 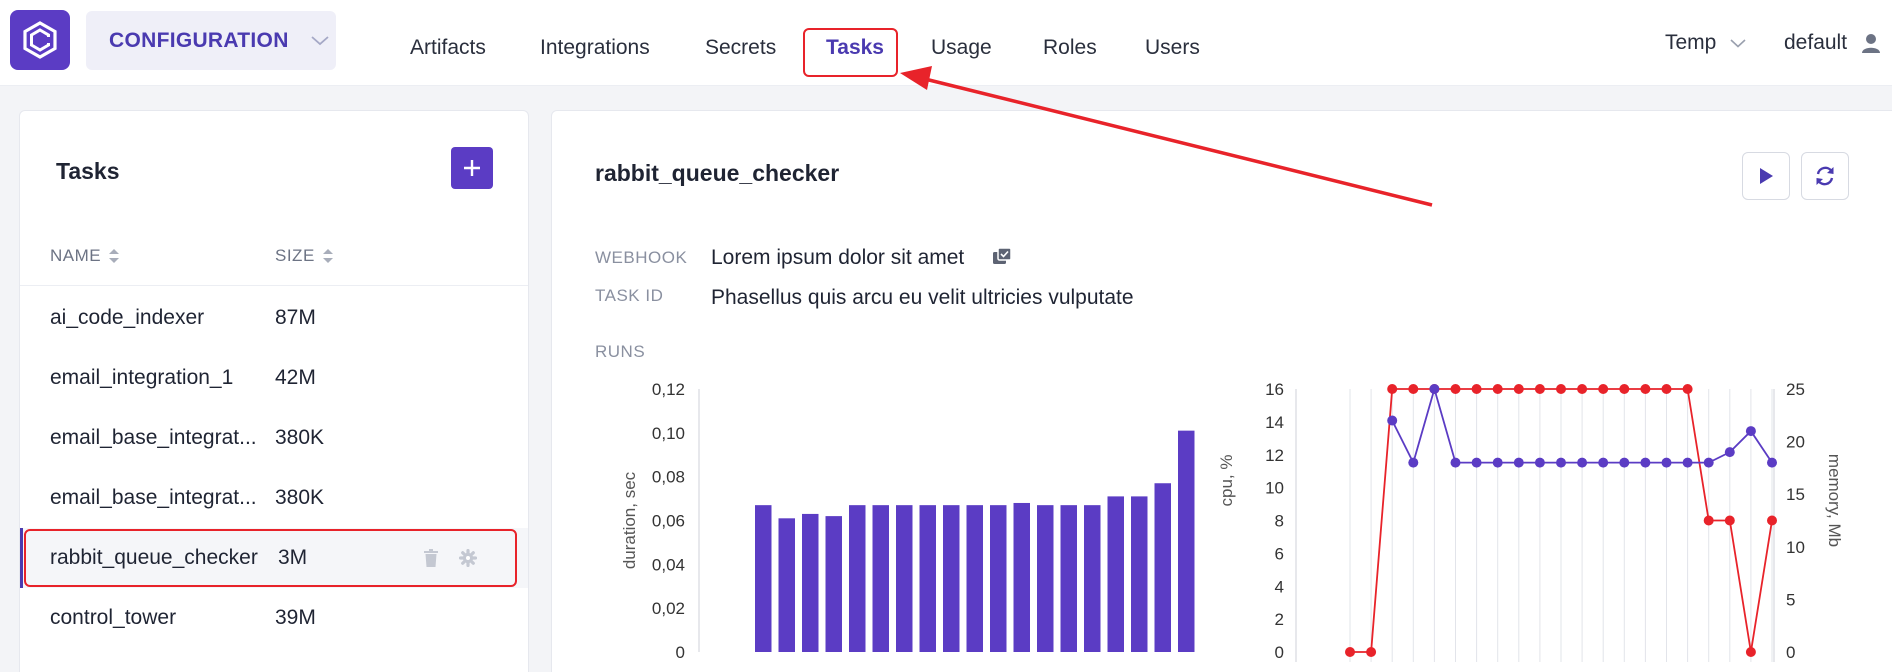 I want to click on y2-axis-title: memory, Mb, so click(x=1834, y=500).